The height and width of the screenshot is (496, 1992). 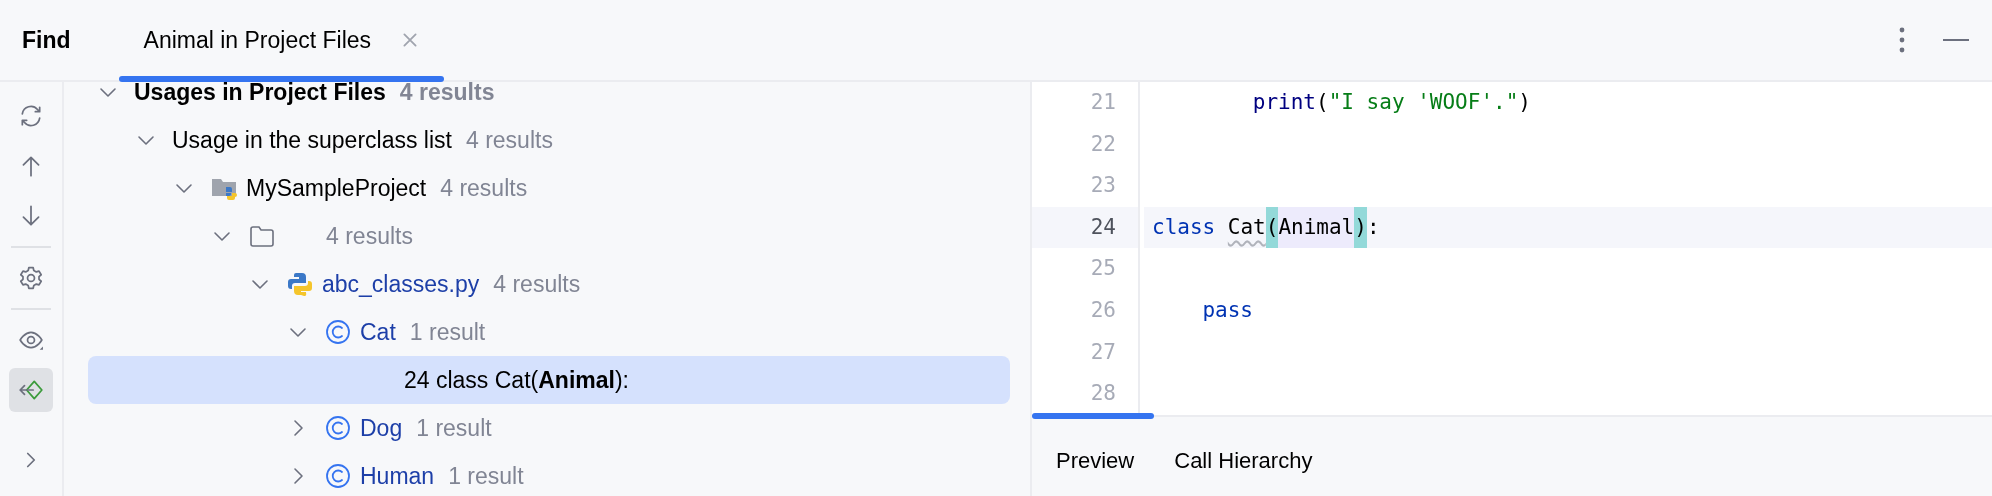 I want to click on panel-title: Find, so click(x=46, y=40).